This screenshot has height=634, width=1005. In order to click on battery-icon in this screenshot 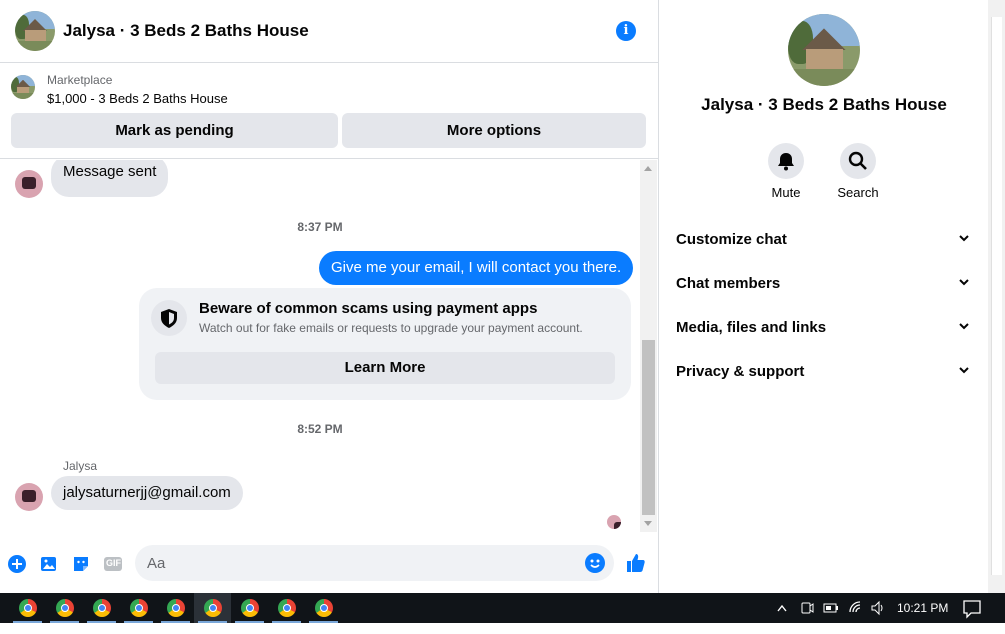, I will do `click(831, 608)`.